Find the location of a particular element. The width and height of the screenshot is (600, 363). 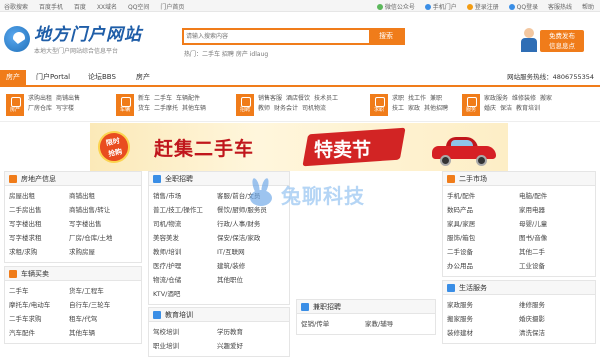

list-item: 美容美发 is located at coordinates (185, 238).